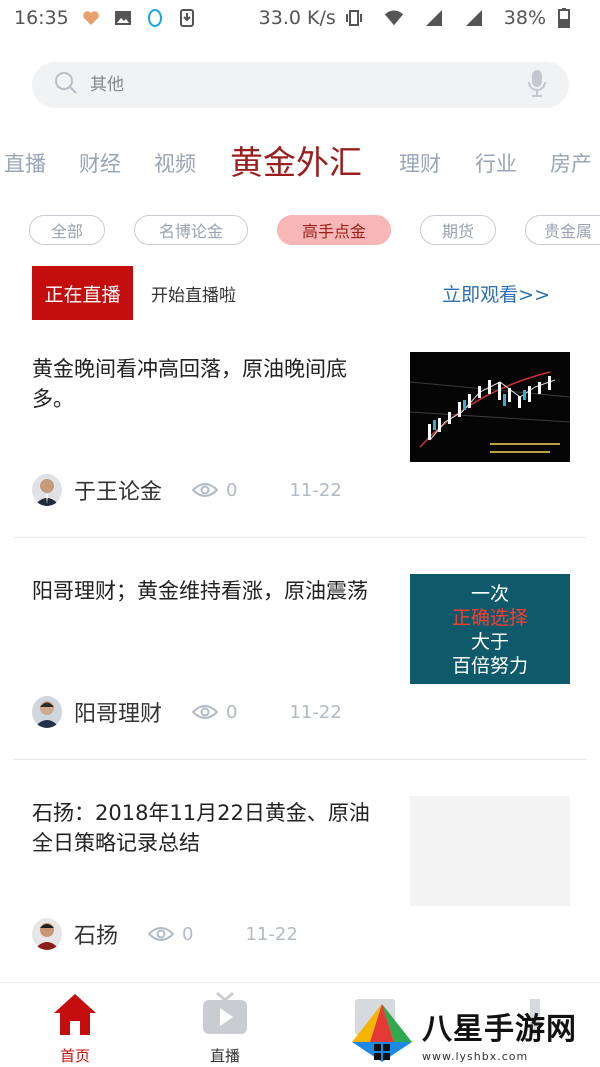 The width and height of the screenshot is (600, 1067). I want to click on signal-icon, so click(434, 18).